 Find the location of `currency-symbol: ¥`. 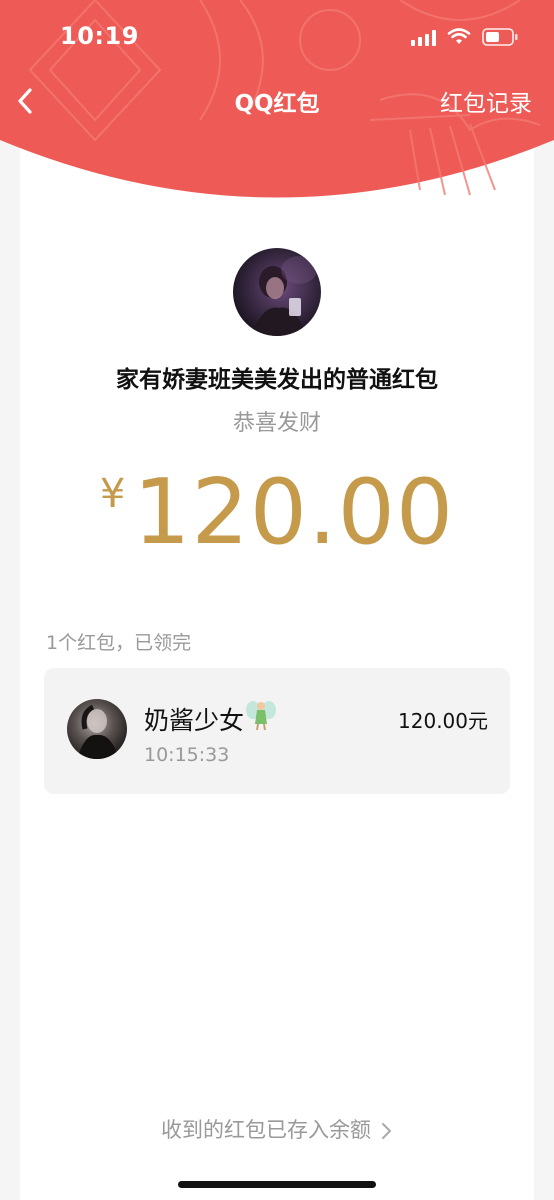

currency-symbol: ¥ is located at coordinates (112, 494).